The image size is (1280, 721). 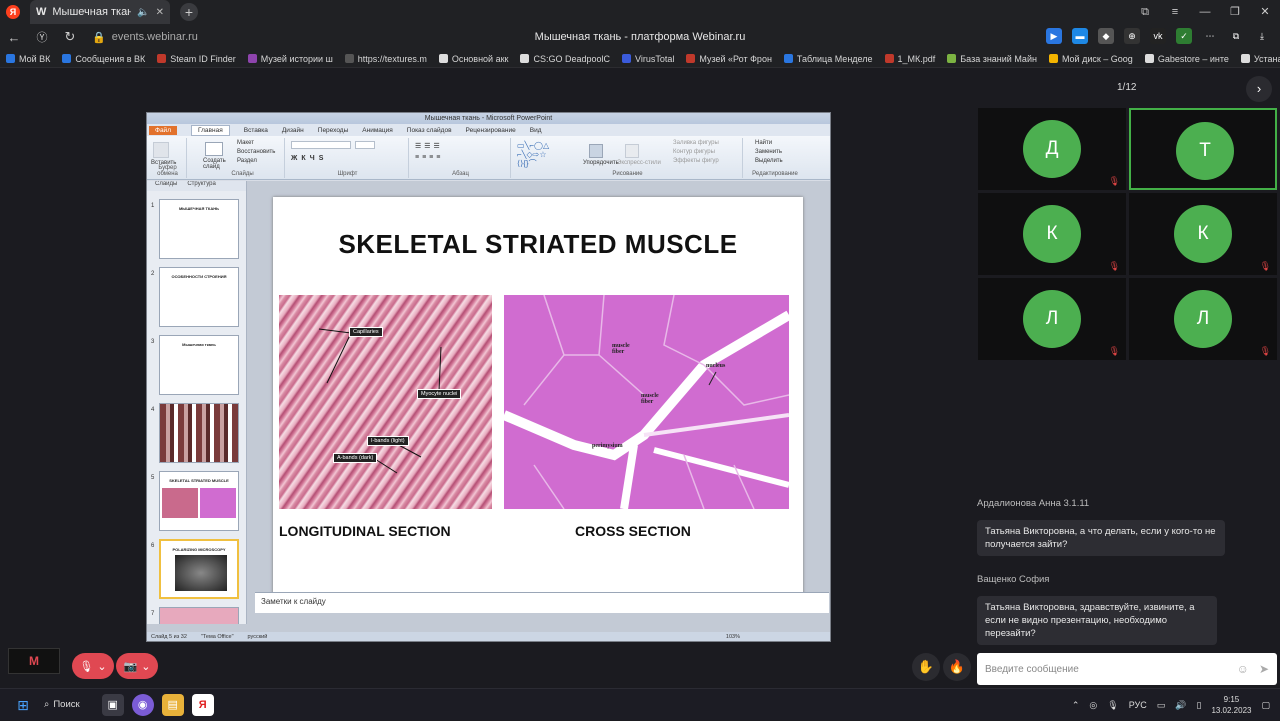 What do you see at coordinates (386, 59) in the screenshot?
I see `bookmark-item: https://textures.m` at bounding box center [386, 59].